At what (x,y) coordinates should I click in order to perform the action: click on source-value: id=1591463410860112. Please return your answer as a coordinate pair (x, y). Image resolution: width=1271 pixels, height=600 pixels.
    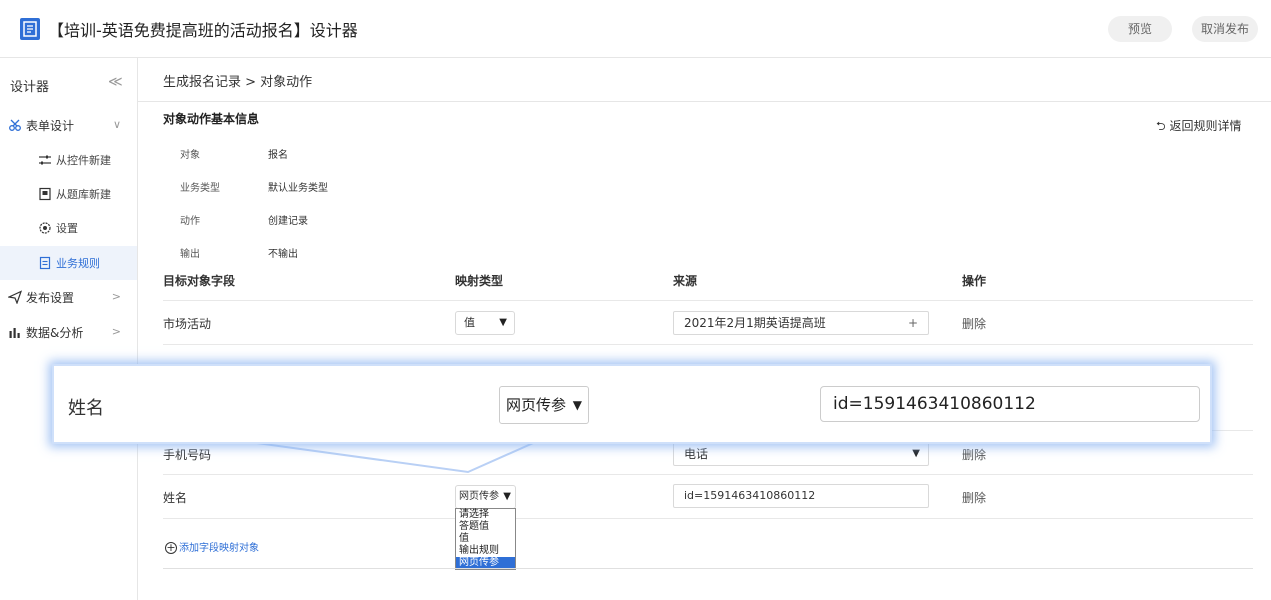
    Looking at the image, I should click on (750, 495).